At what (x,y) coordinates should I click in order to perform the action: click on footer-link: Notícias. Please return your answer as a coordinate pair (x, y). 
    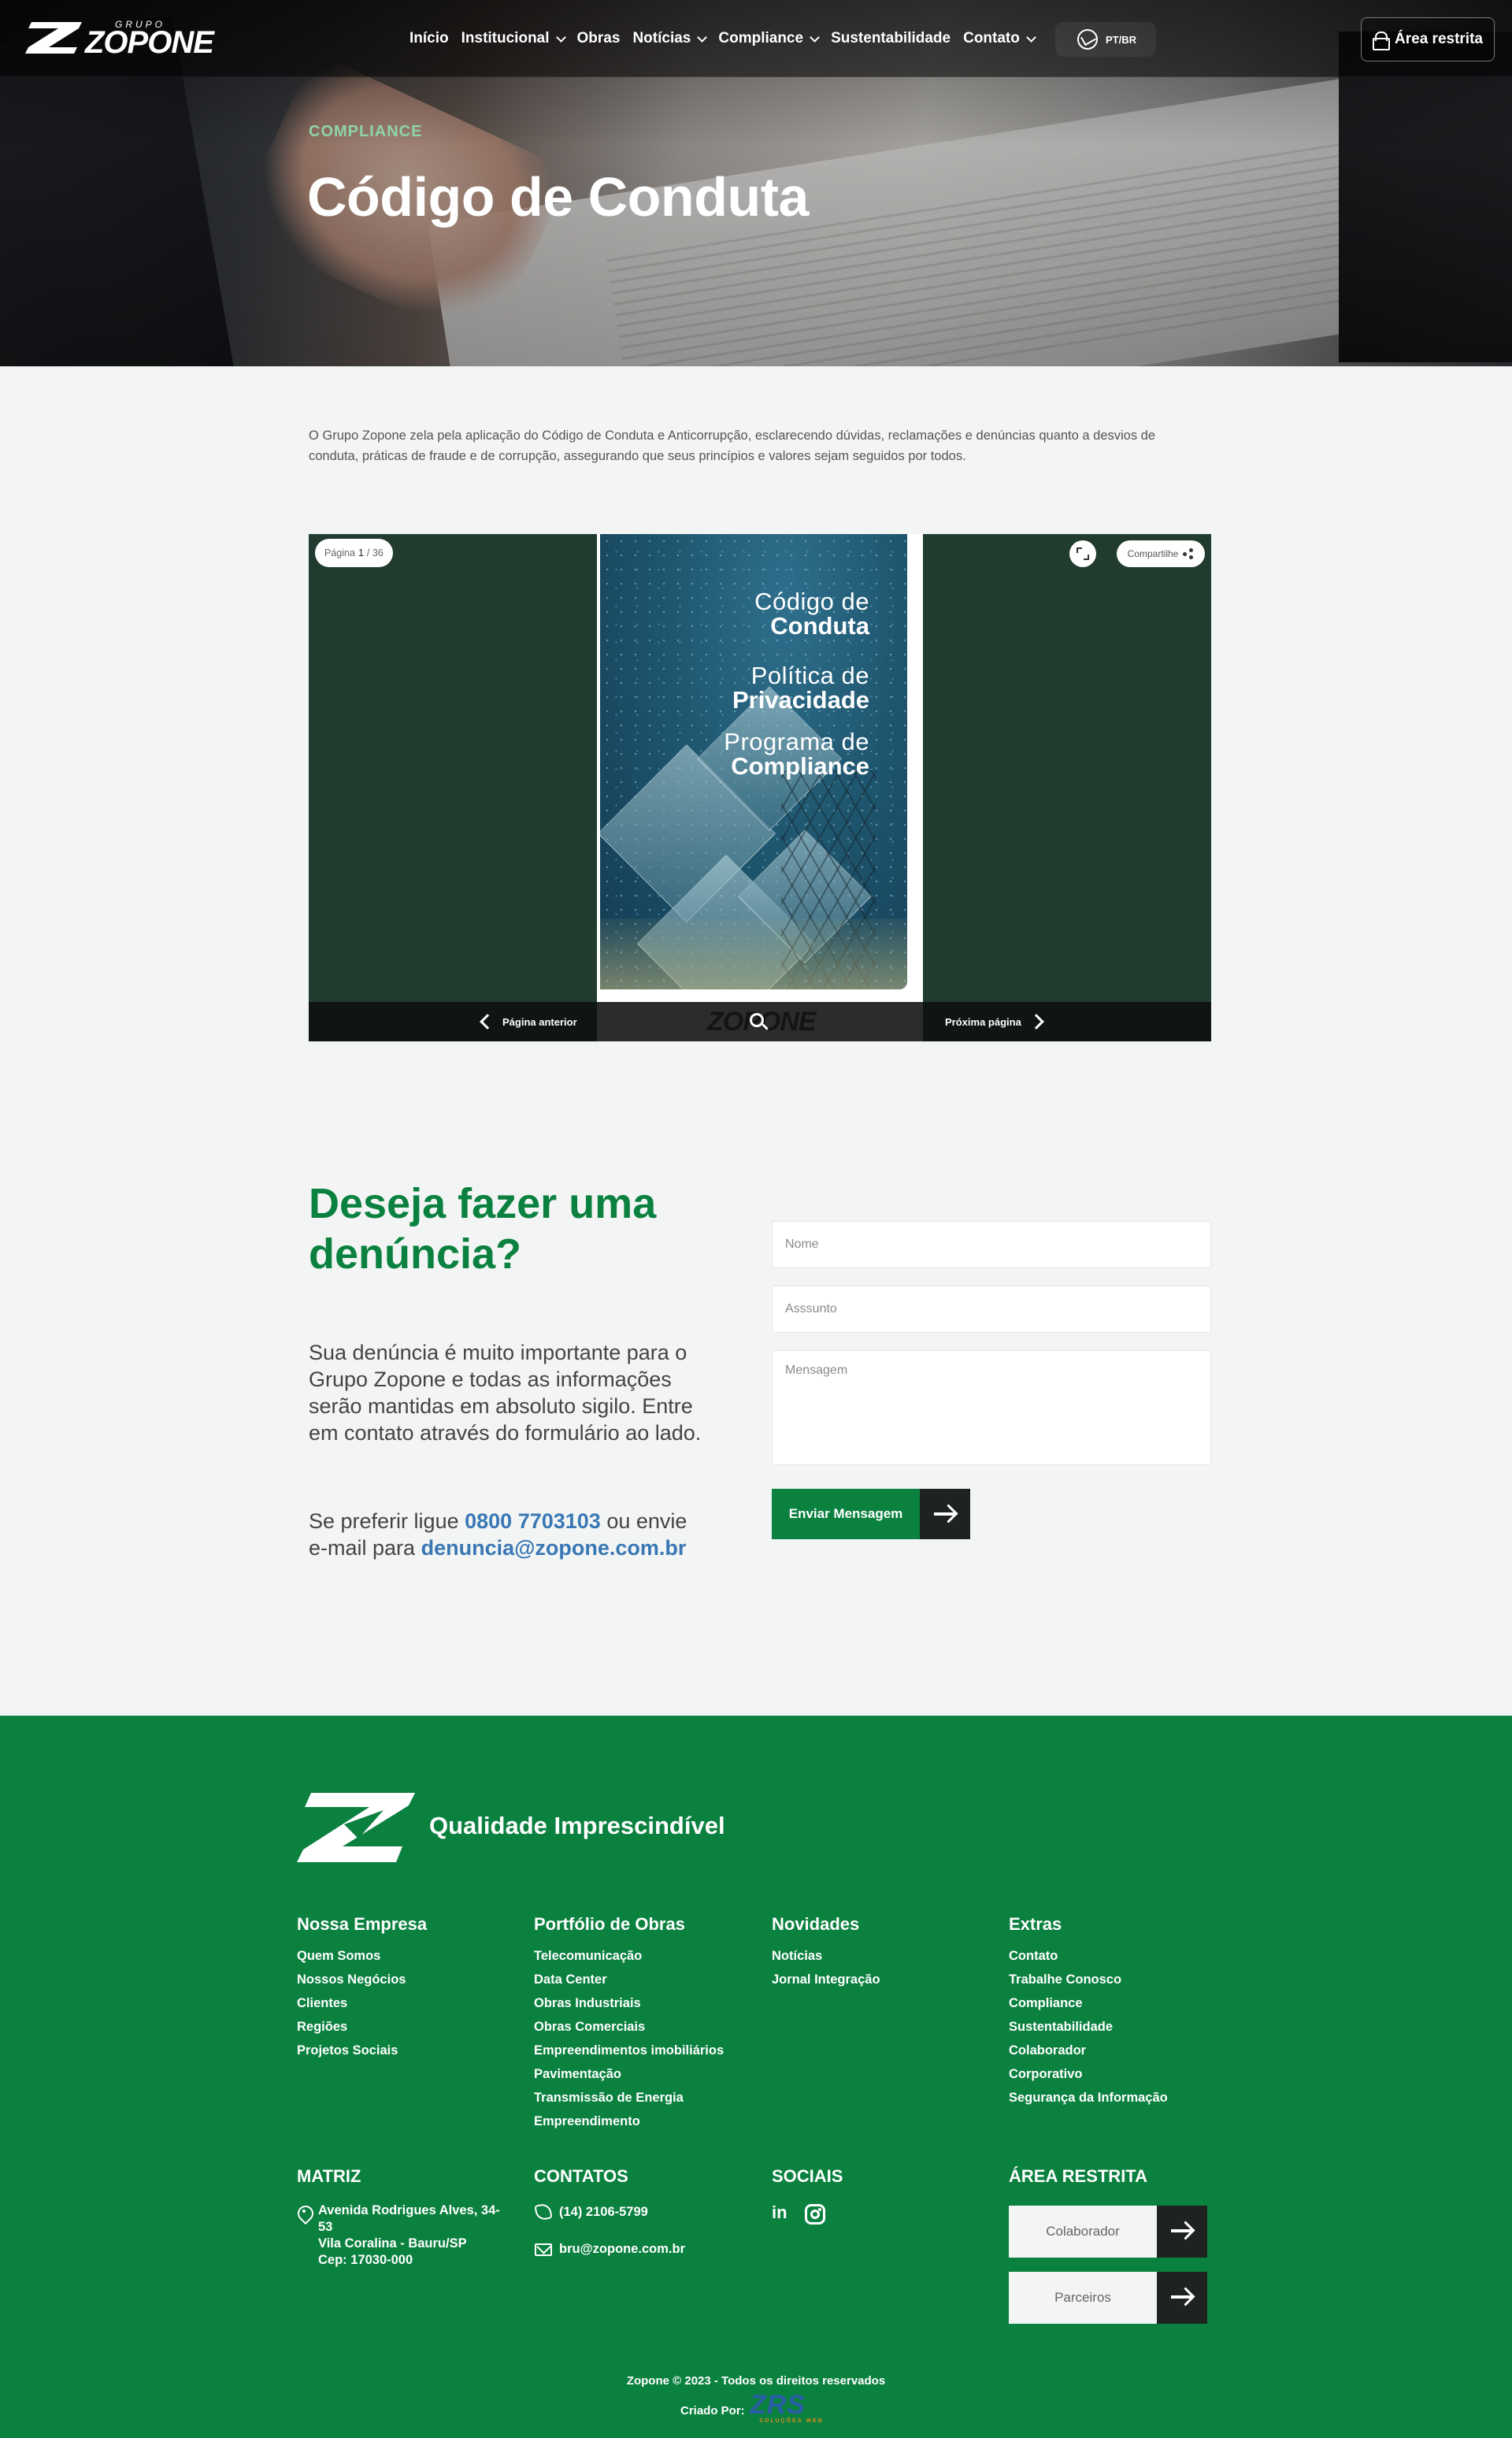
    Looking at the image, I should click on (886, 1956).